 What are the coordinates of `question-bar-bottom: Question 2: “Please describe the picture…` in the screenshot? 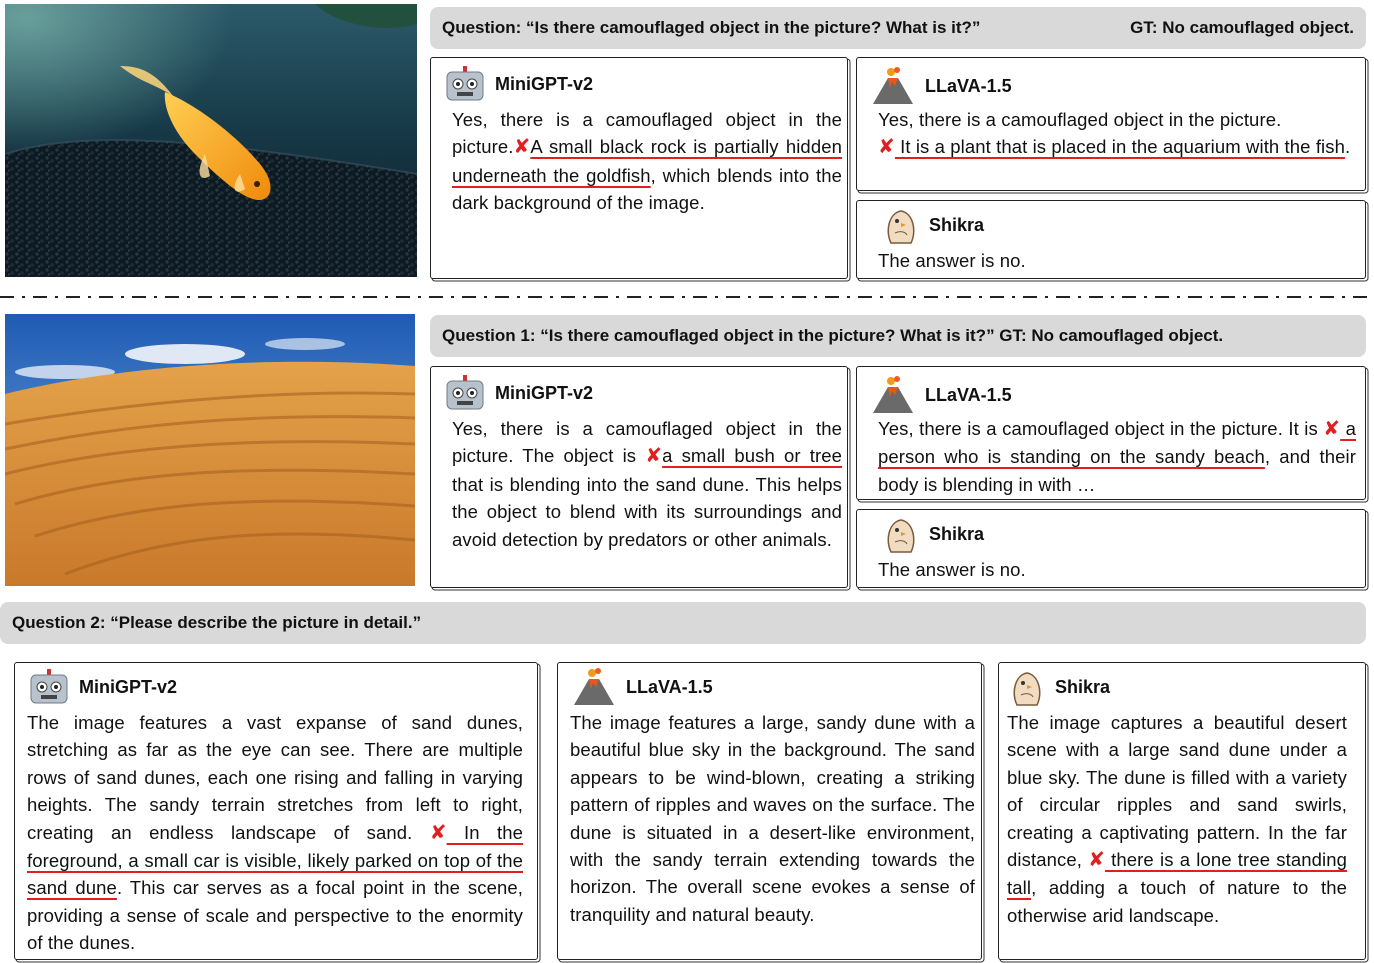 It's located at (683, 623).